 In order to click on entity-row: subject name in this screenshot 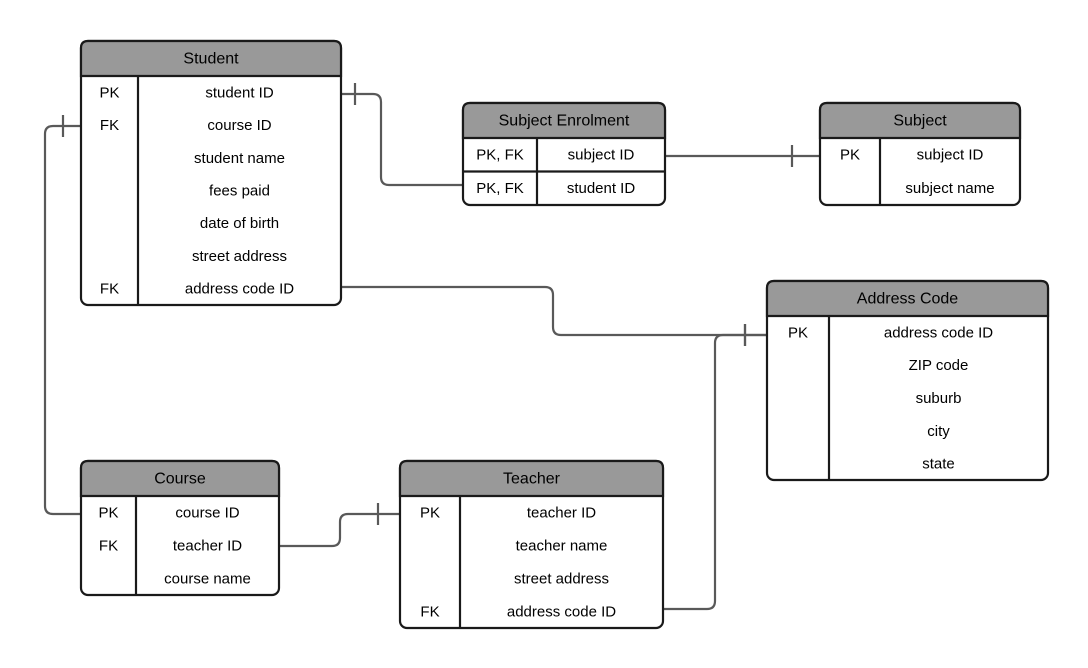, I will do `click(949, 188)`.